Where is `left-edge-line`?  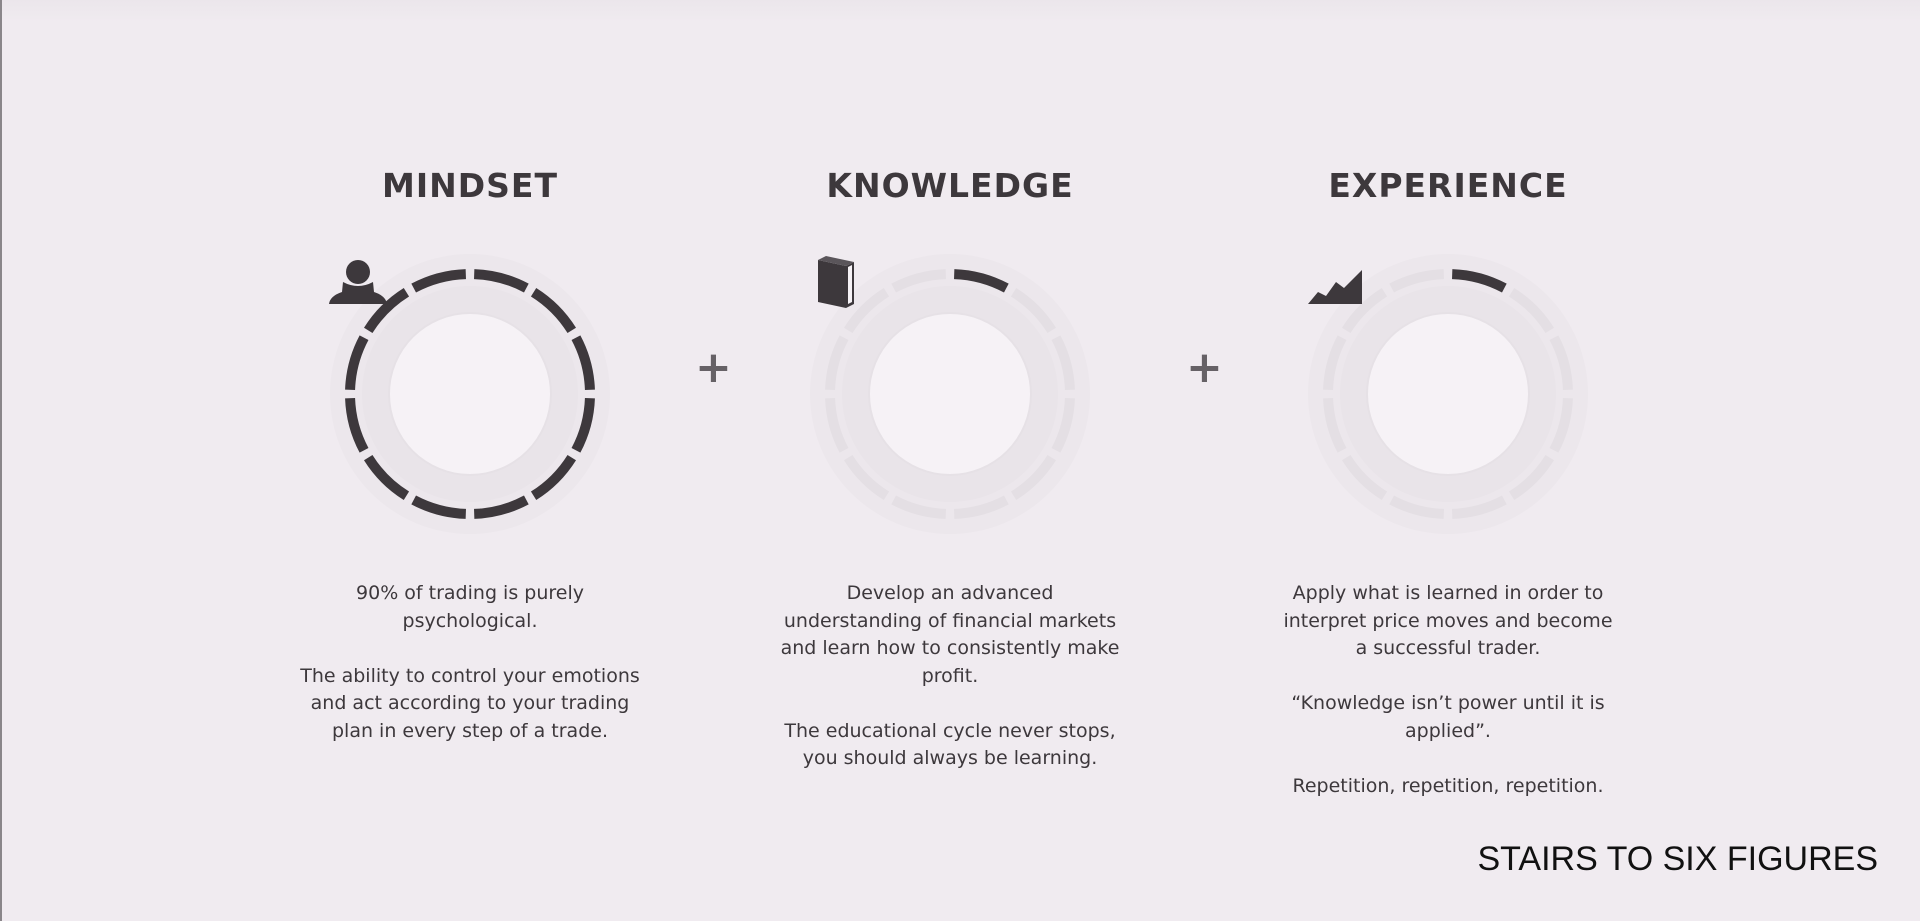 left-edge-line is located at coordinates (1, 460).